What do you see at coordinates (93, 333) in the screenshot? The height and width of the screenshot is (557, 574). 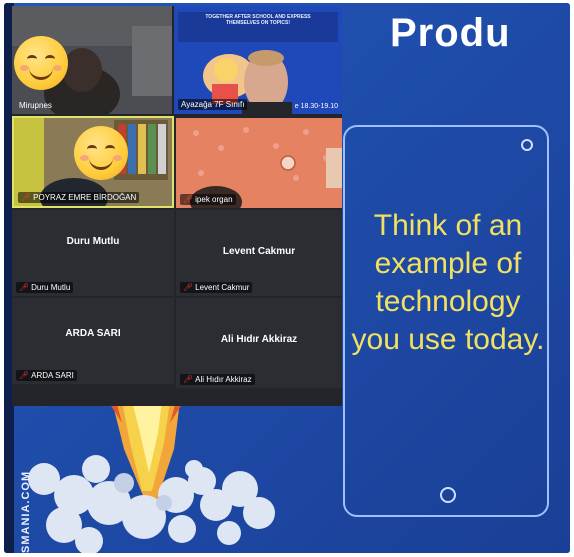 I see `participant-display-name: ARDA SARI` at bounding box center [93, 333].